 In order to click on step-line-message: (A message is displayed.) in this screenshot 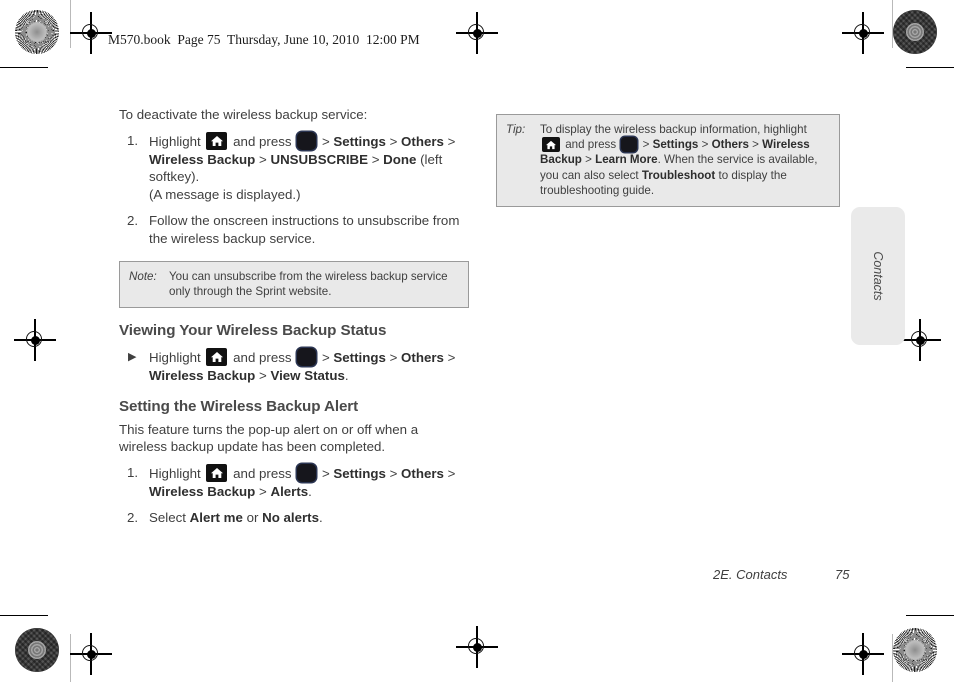, I will do `click(225, 194)`.